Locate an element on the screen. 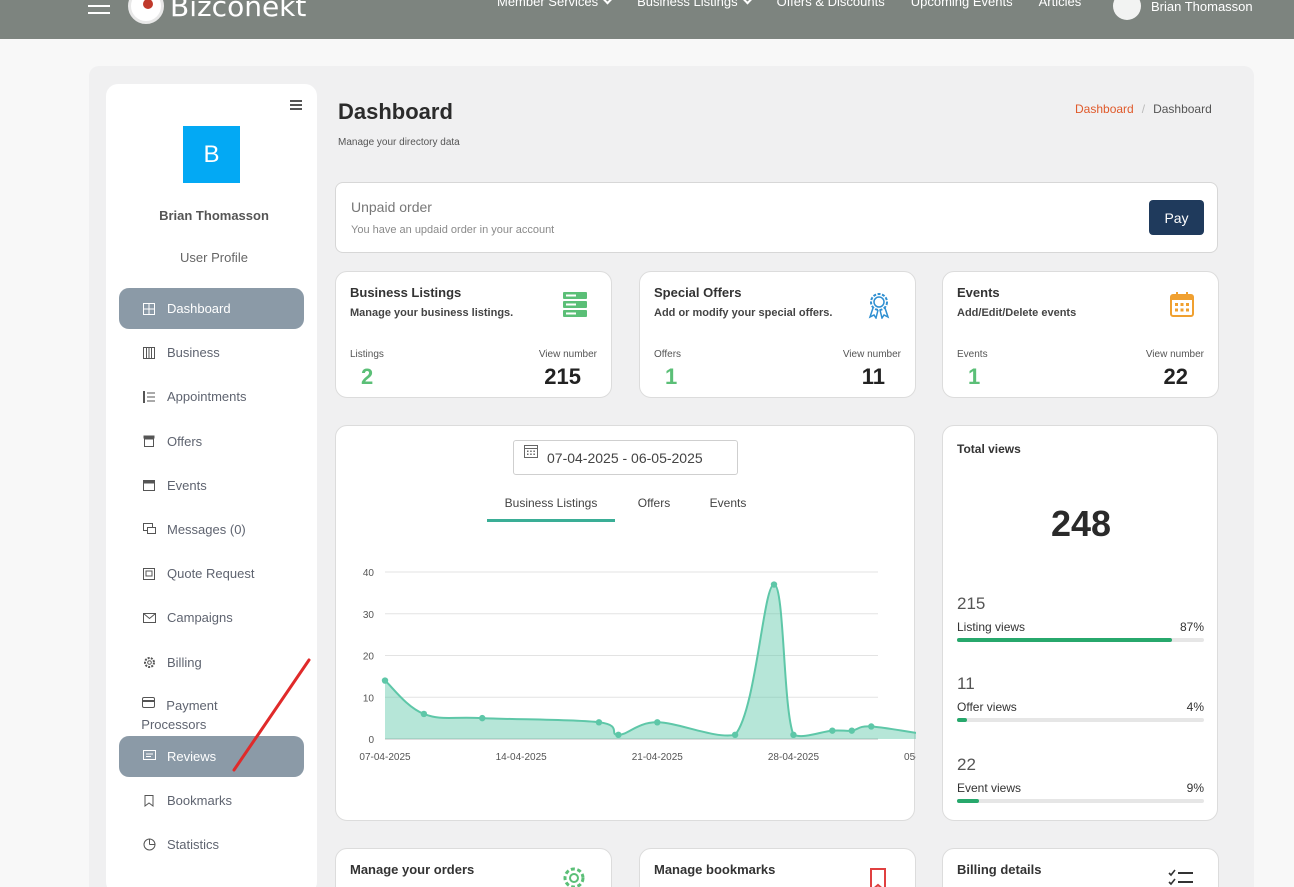 Image resolution: width=1294 pixels, height=887 pixels. sidebar-user-name: Brian Thomasson is located at coordinates (214, 215).